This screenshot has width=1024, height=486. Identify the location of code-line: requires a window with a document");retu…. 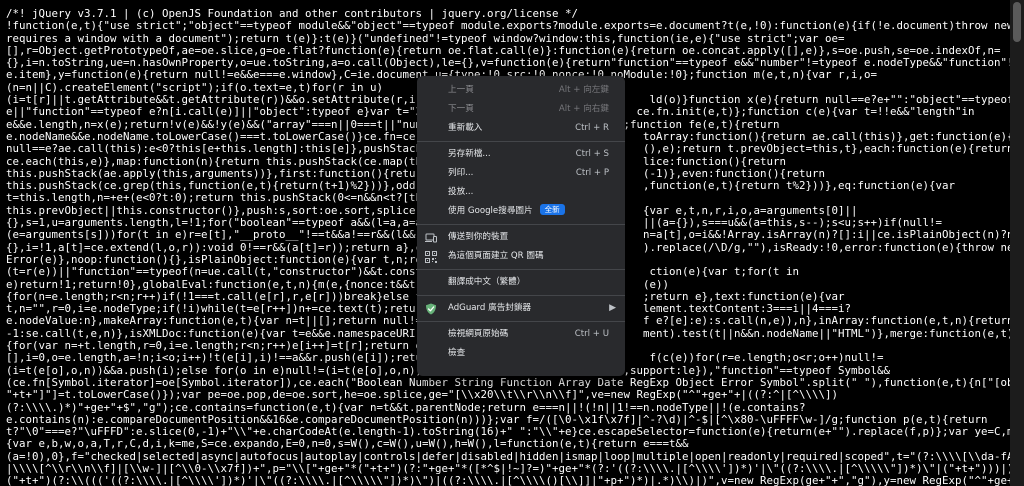
(425, 38).